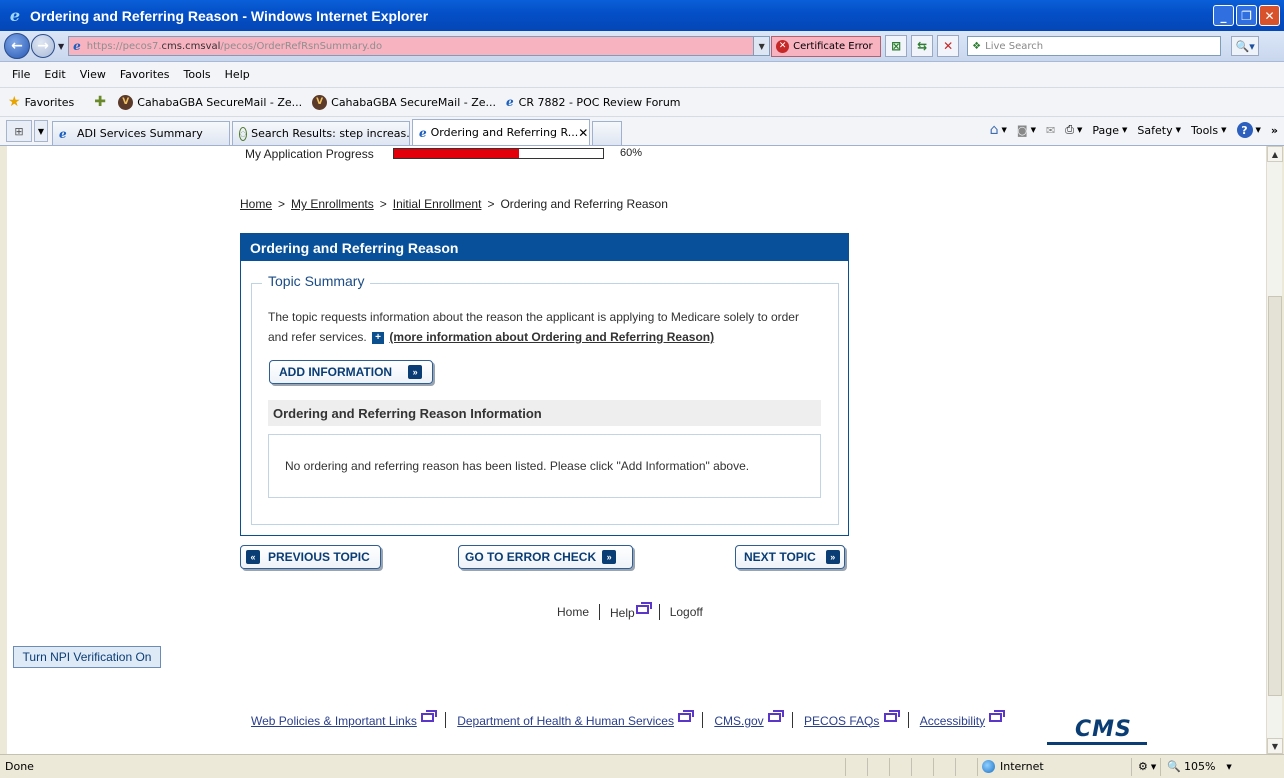  Describe the element at coordinates (19, 766) in the screenshot. I see `status-text: Done` at that location.